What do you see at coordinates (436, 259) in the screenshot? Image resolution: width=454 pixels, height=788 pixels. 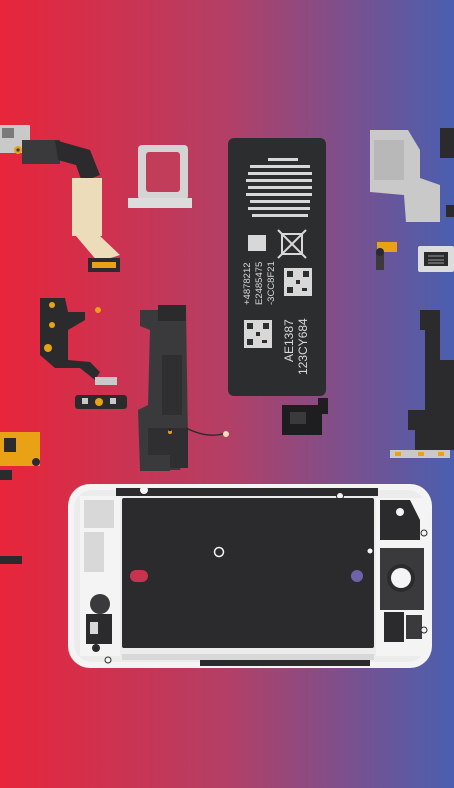 I see `earpiece-speaker` at bounding box center [436, 259].